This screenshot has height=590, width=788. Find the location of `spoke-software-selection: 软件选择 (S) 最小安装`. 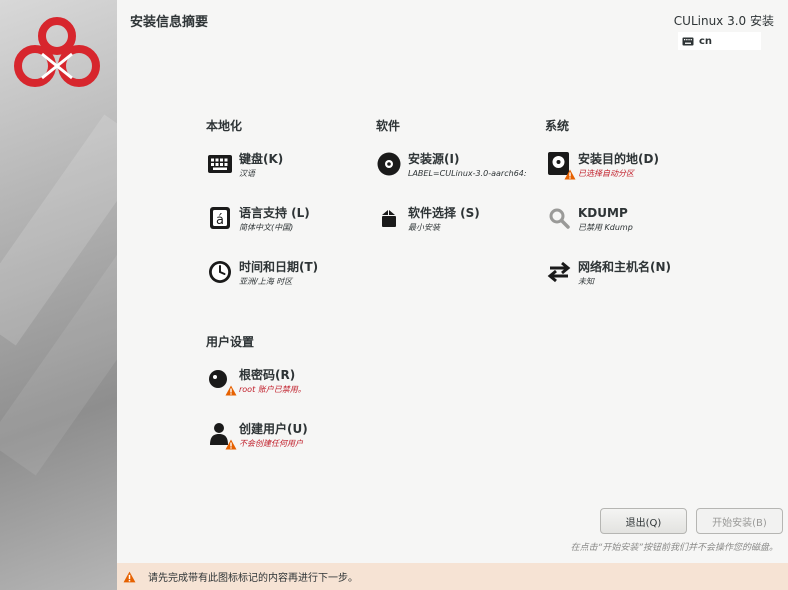

spoke-software-selection: 软件选择 (S) 最小安装 is located at coordinates (428, 219).